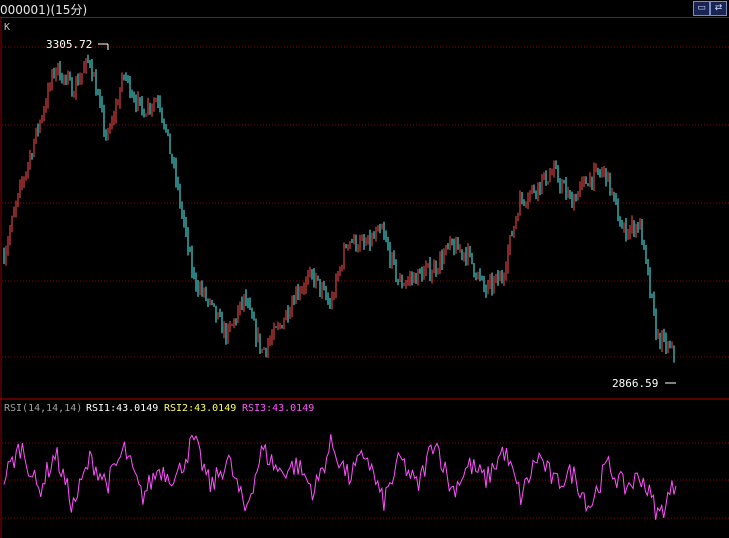 This screenshot has height=538, width=729. What do you see at coordinates (364, 9) in the screenshot?
I see `title-bar: 000001)(15分) ▭ ⇄` at bounding box center [364, 9].